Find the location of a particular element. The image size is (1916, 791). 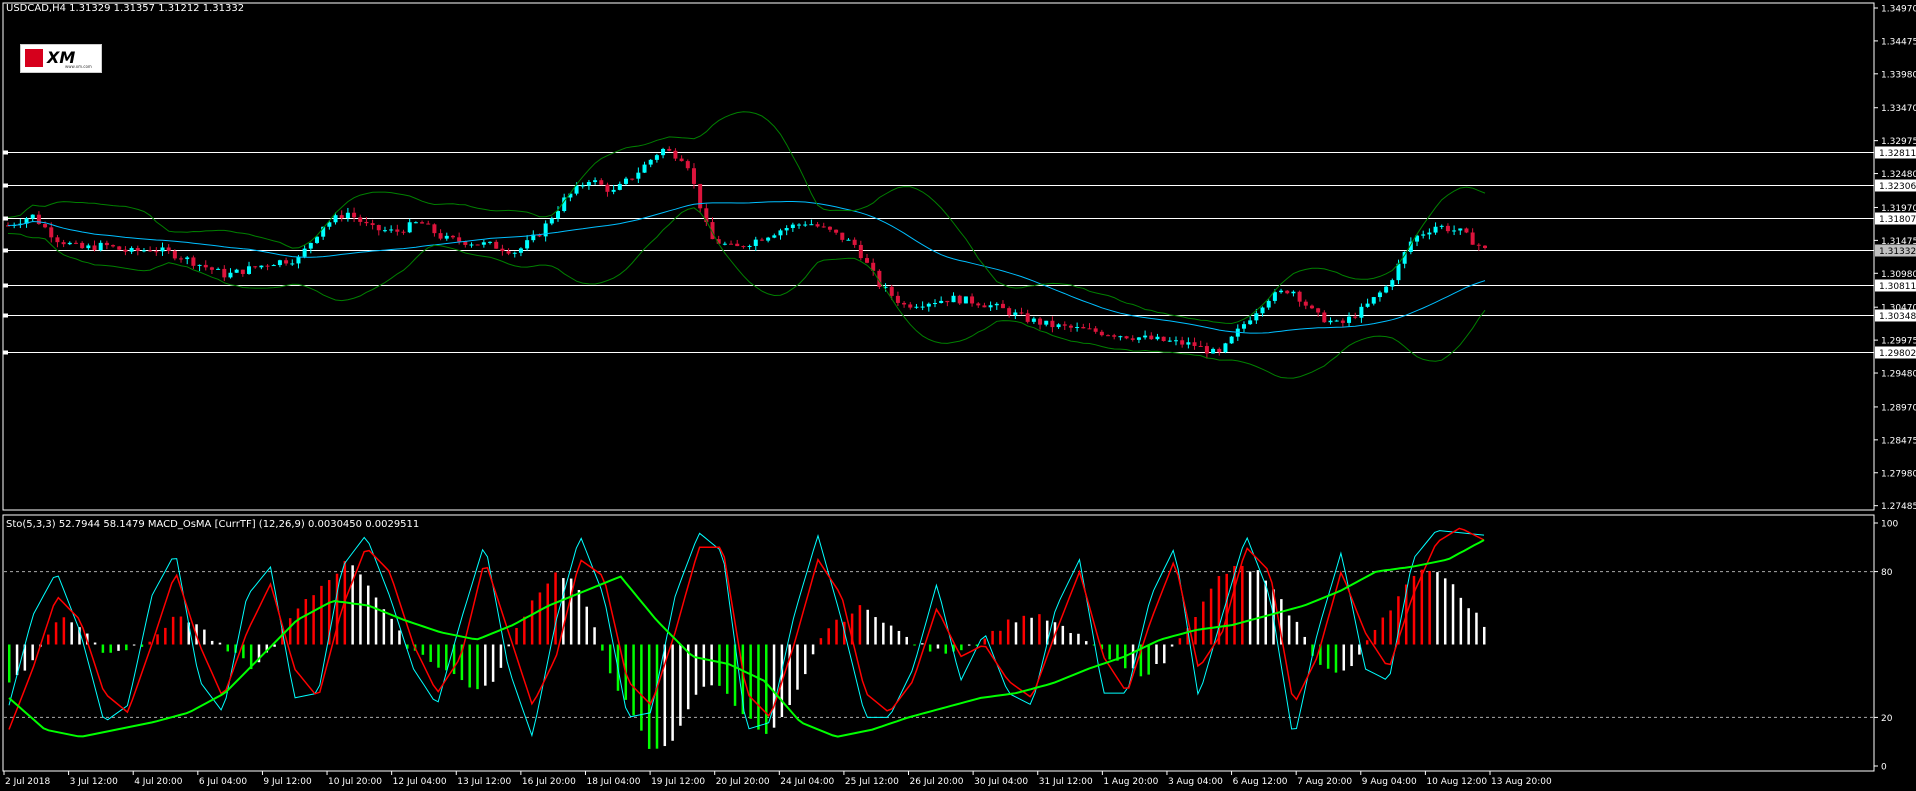

level-price-label: 1.30811 is located at coordinates (1897, 287).